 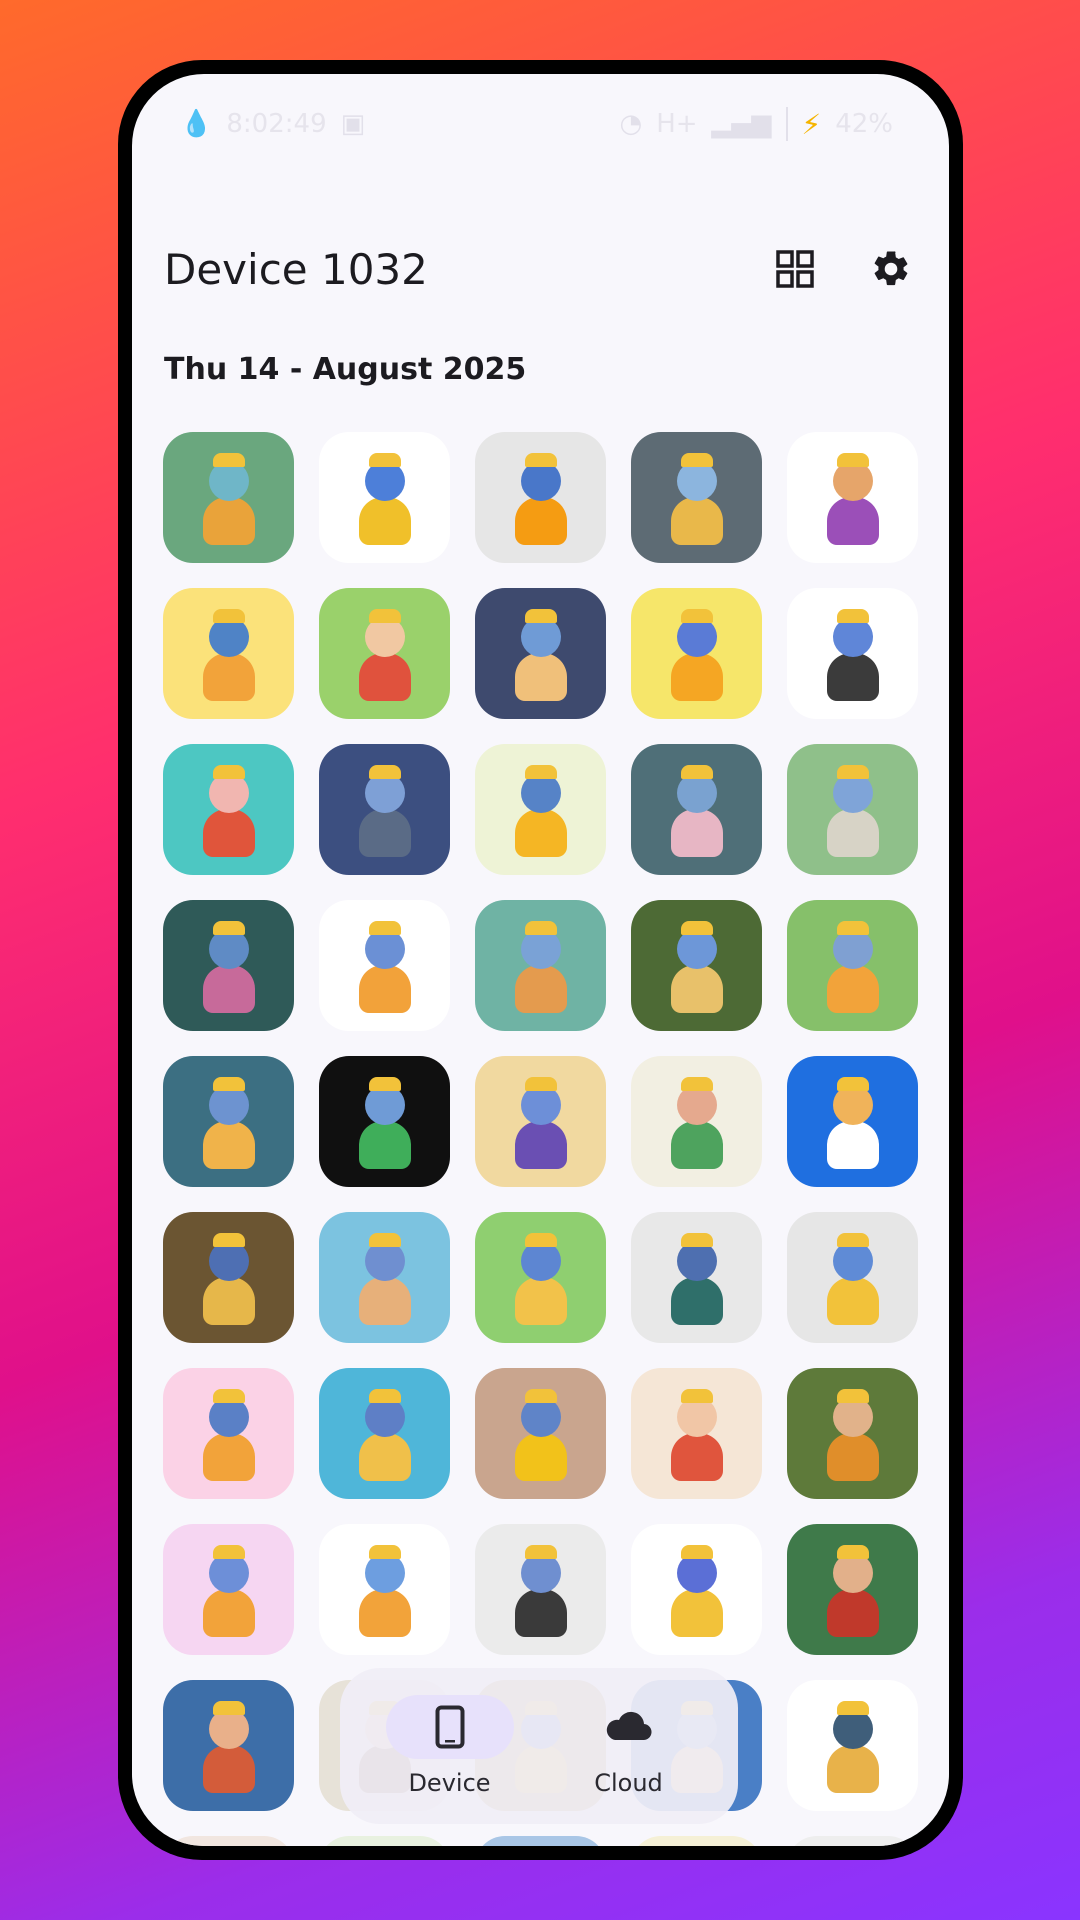 What do you see at coordinates (296, 269) in the screenshot?
I see `page-title: Device 1032` at bounding box center [296, 269].